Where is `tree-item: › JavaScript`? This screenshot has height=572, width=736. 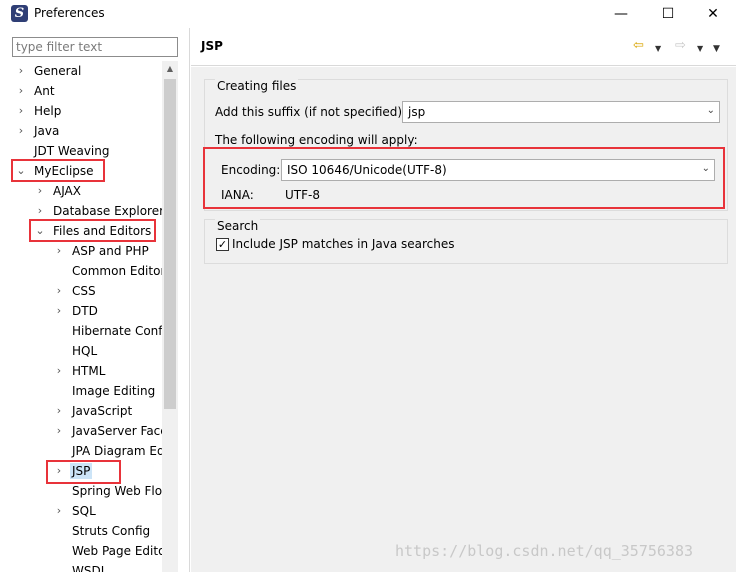
tree-item: › JavaScript is located at coordinates (87, 411).